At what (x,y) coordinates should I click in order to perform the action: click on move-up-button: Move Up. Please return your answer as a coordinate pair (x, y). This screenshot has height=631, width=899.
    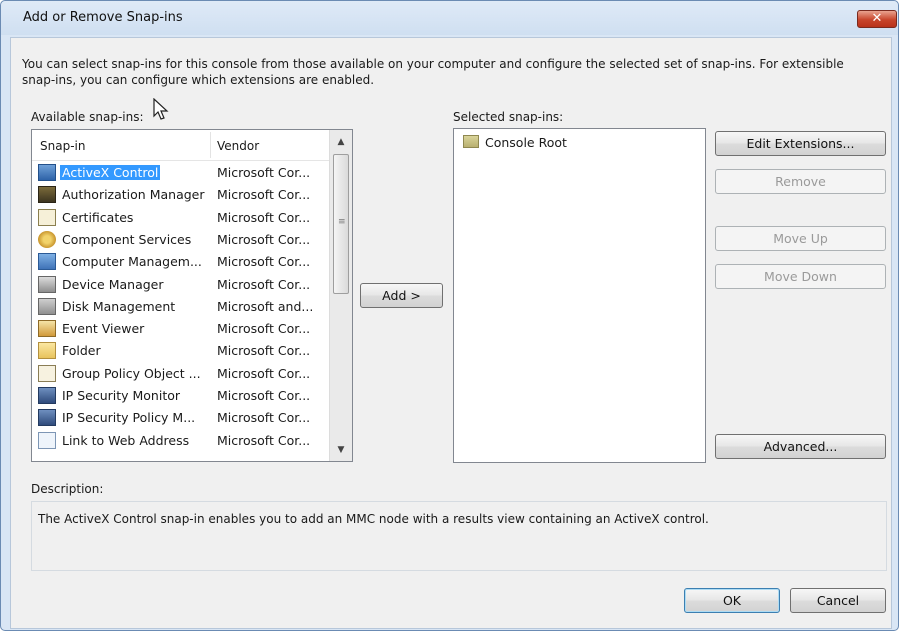
    Looking at the image, I should click on (800, 238).